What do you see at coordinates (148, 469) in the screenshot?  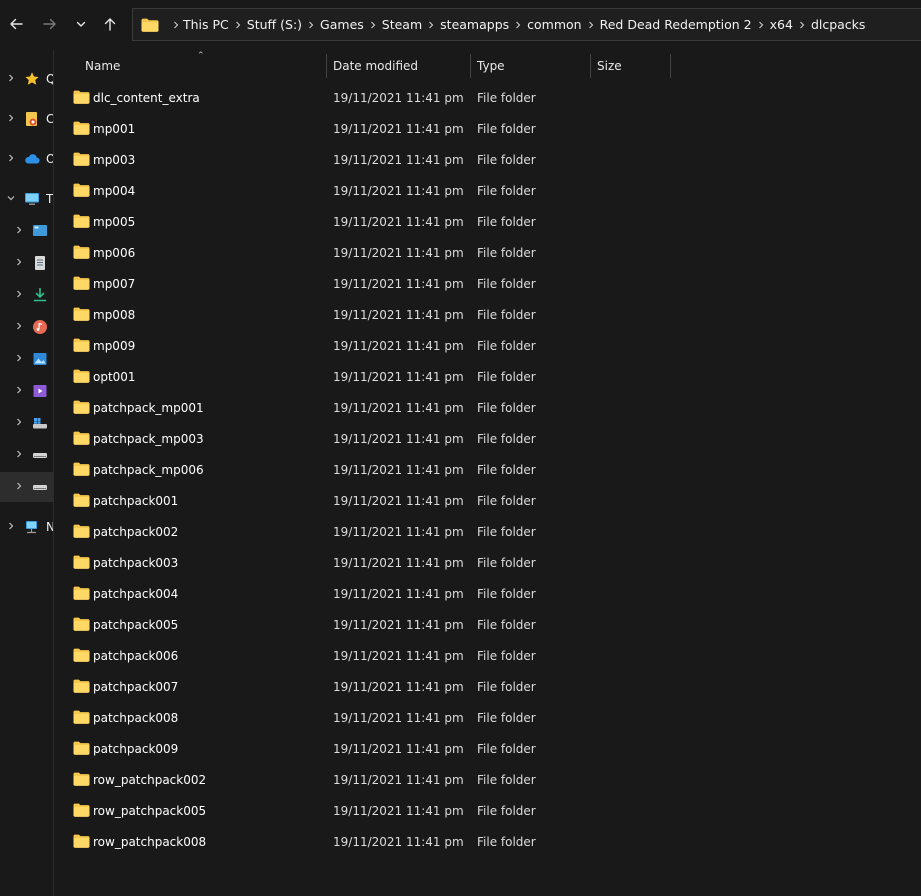 I see `file-name: patchpack_mp006` at bounding box center [148, 469].